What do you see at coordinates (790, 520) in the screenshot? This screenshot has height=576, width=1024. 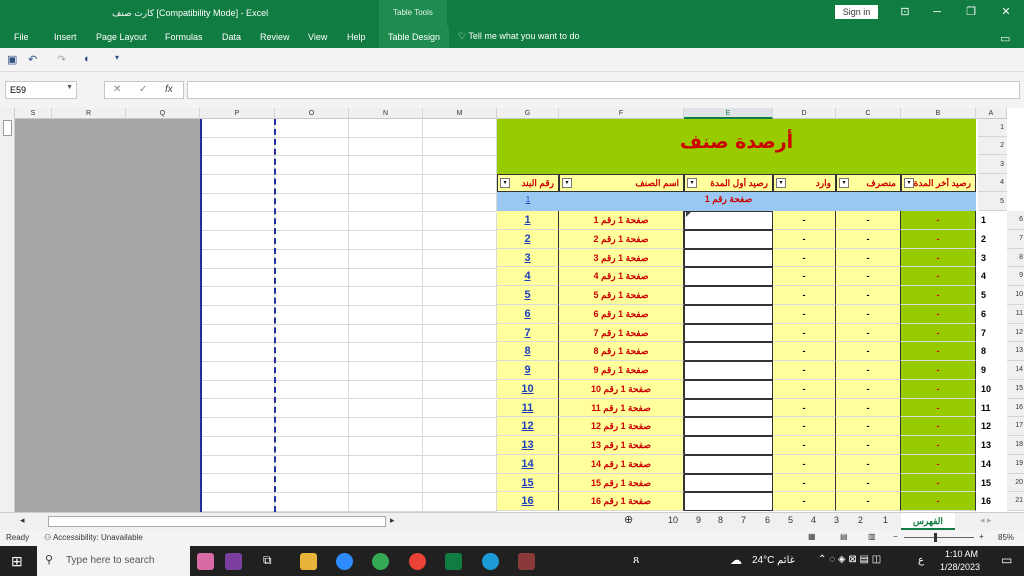 I see `sheet-tab-5: 5` at bounding box center [790, 520].